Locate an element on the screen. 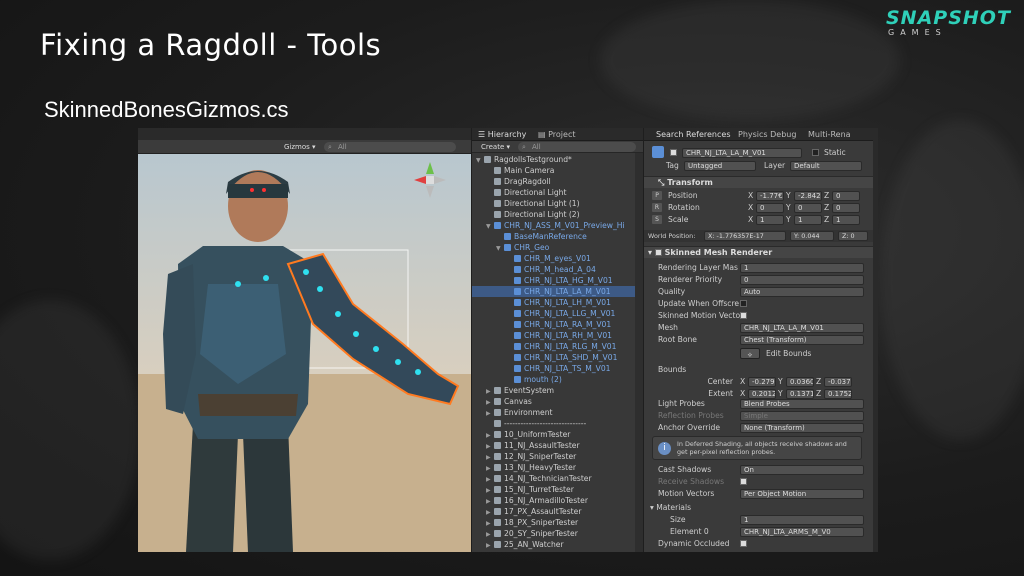  transform-position-x-field: -1.77€ is located at coordinates (770, 196).